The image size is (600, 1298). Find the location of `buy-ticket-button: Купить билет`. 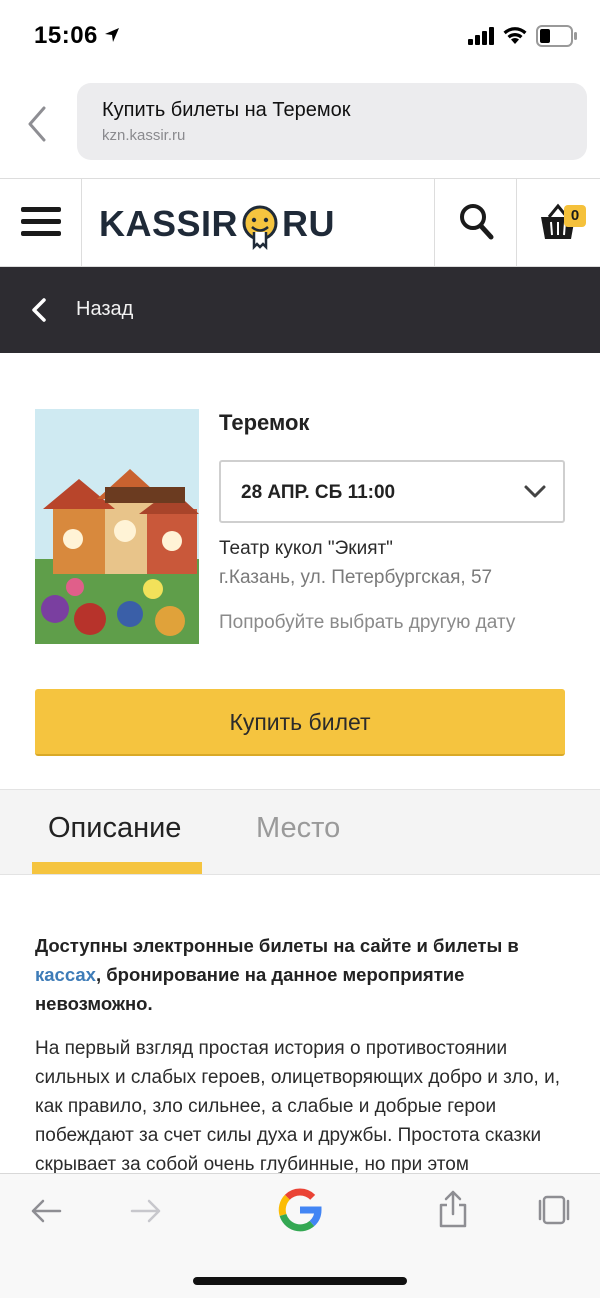

buy-ticket-button: Купить билет is located at coordinates (300, 722).